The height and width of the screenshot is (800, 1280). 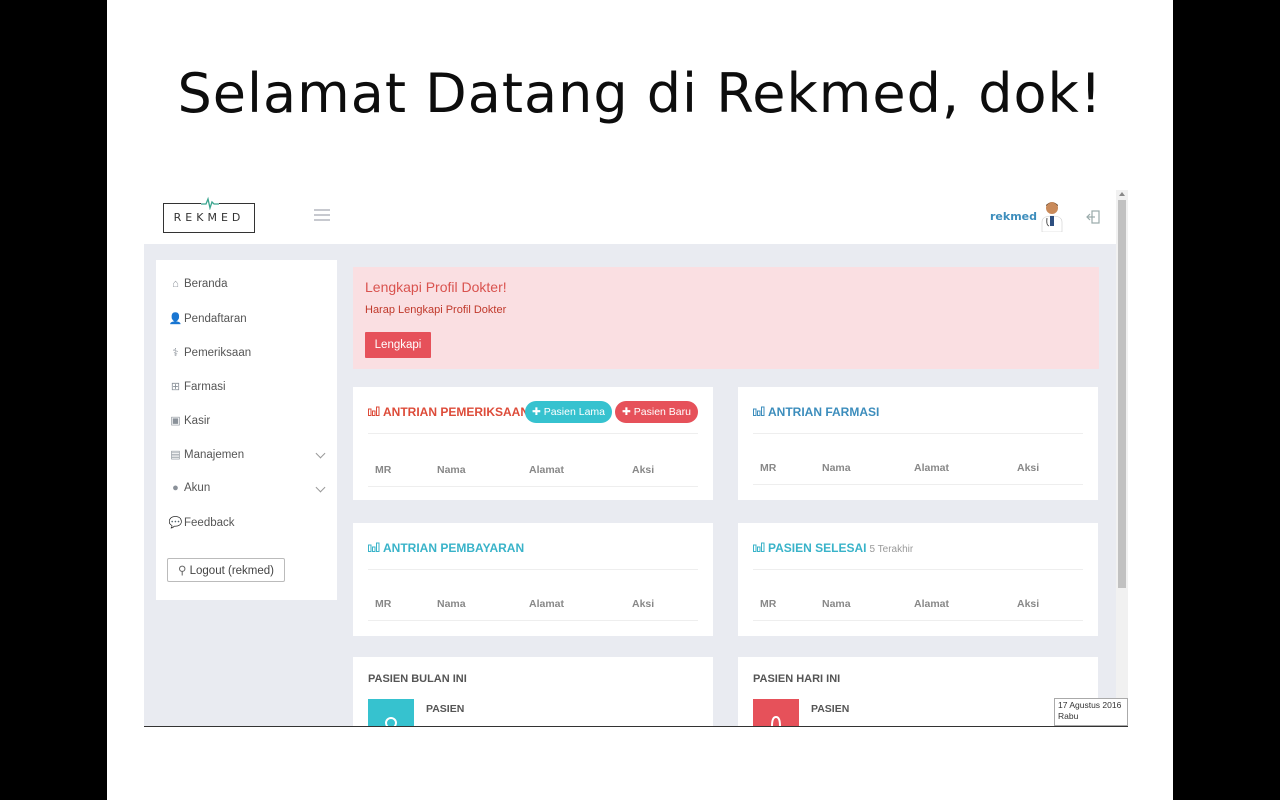 What do you see at coordinates (322, 216) in the screenshot?
I see `menu-toggle-icon` at bounding box center [322, 216].